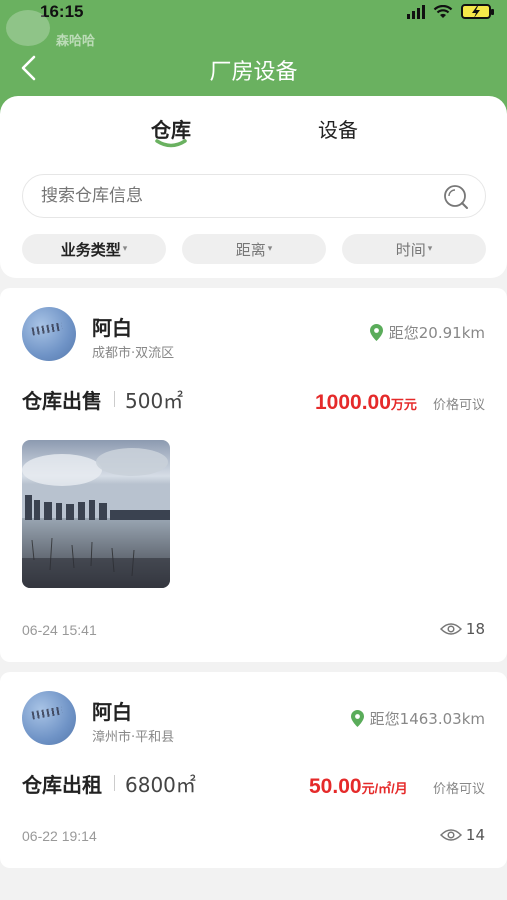 The height and width of the screenshot is (900, 507). What do you see at coordinates (171, 143) in the screenshot?
I see `tab-active-indicator` at bounding box center [171, 143].